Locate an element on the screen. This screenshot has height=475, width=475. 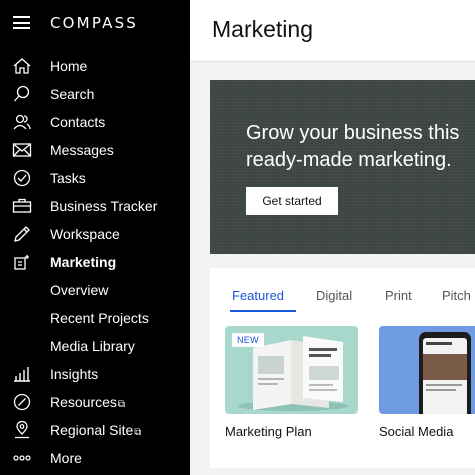
marketing-icon is located at coordinates (22, 262).